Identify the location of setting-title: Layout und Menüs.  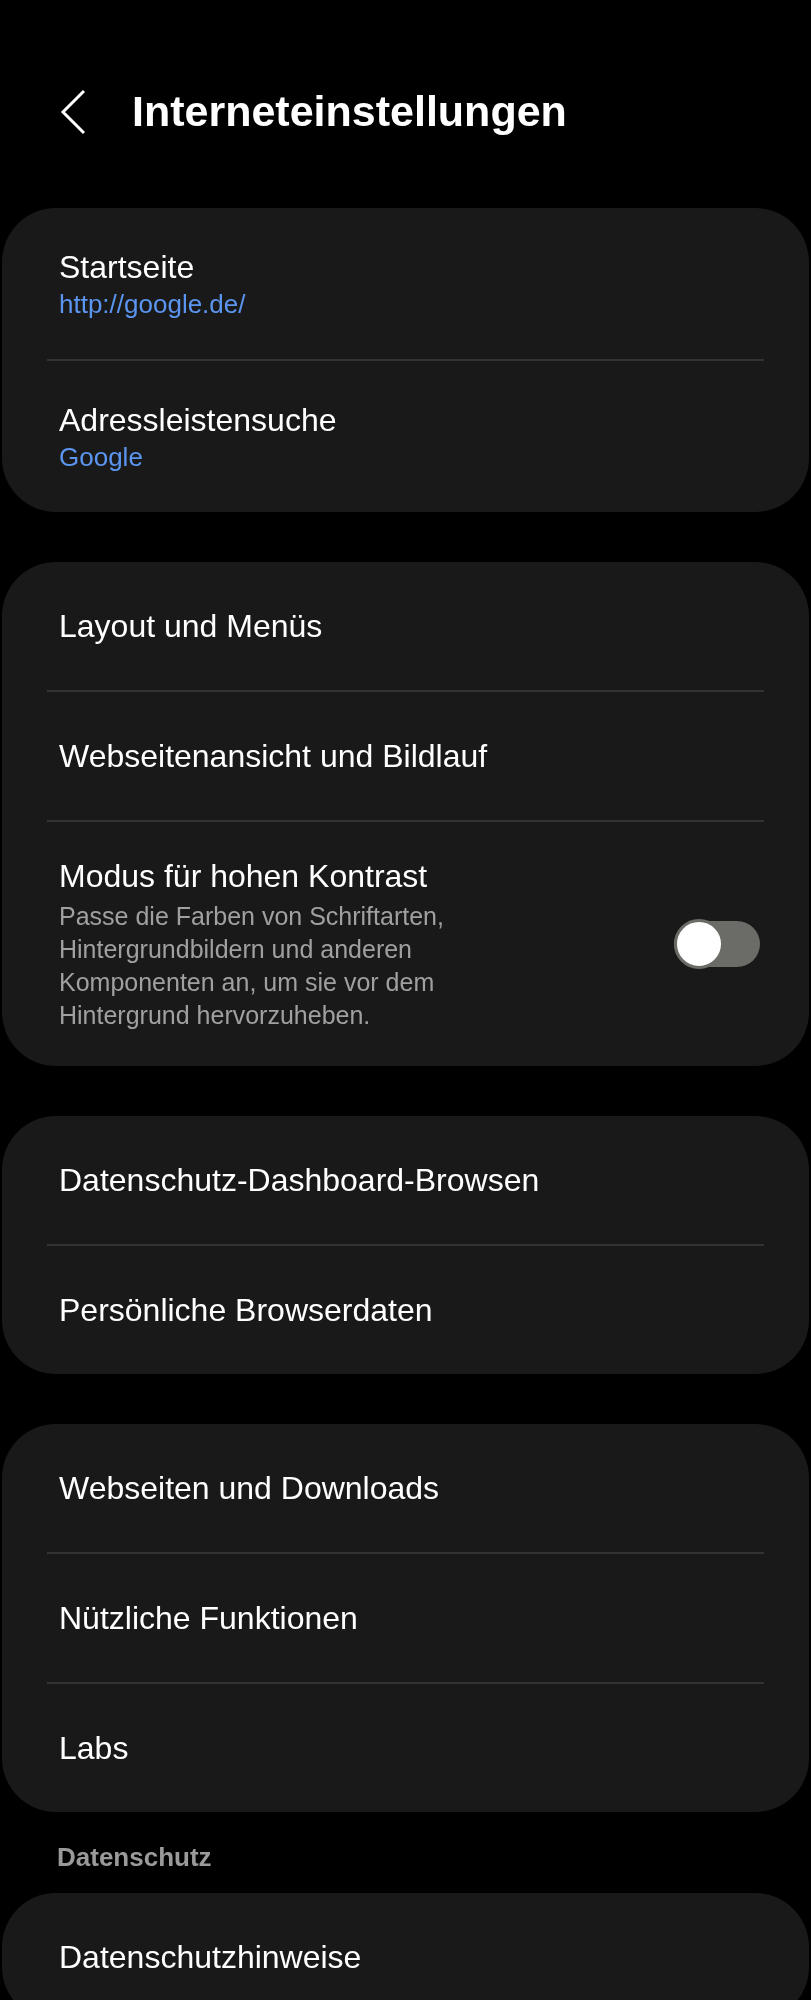
(191, 626).